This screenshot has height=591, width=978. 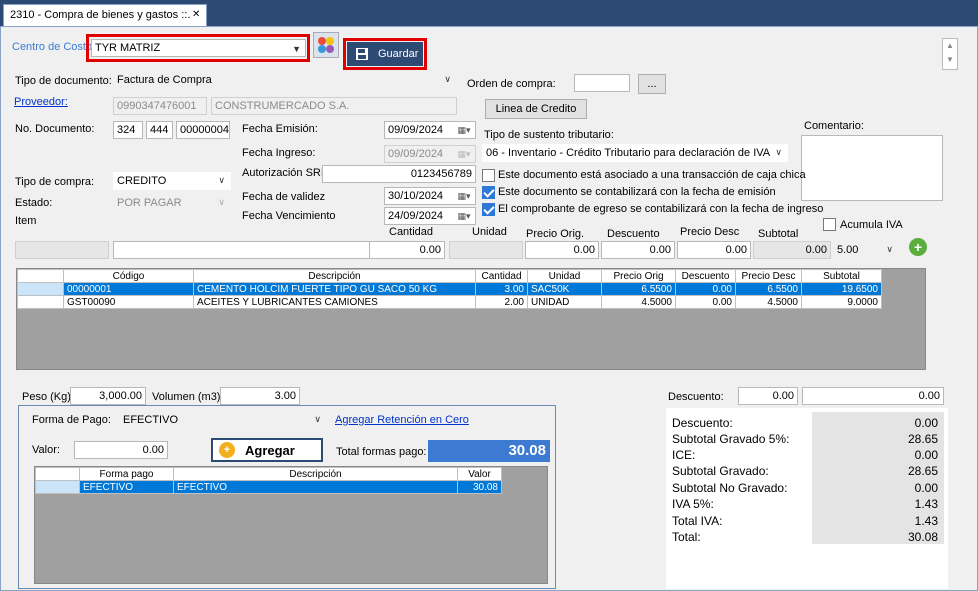 What do you see at coordinates (805, 439) in the screenshot?
I see `total-row-subtotal-5: Subtotal Gravado 5%: 28.65` at bounding box center [805, 439].